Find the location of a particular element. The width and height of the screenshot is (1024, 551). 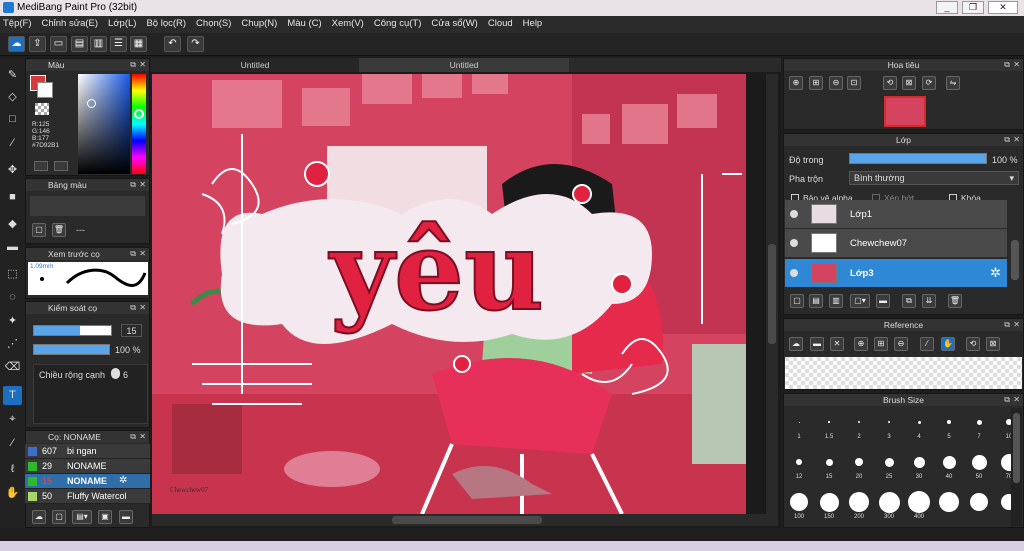

nav-zoom-out-icon: ⊖ is located at coordinates (836, 83).